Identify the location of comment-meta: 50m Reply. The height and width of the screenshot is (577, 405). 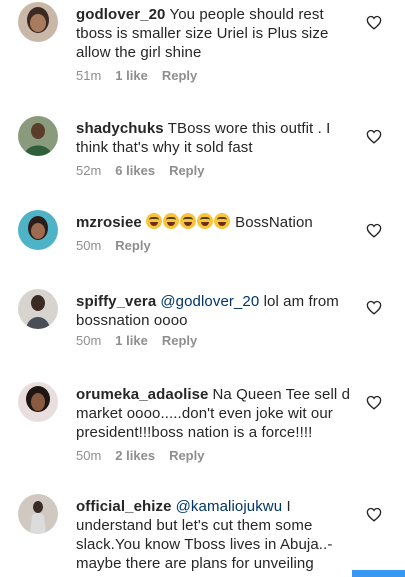
(120, 245).